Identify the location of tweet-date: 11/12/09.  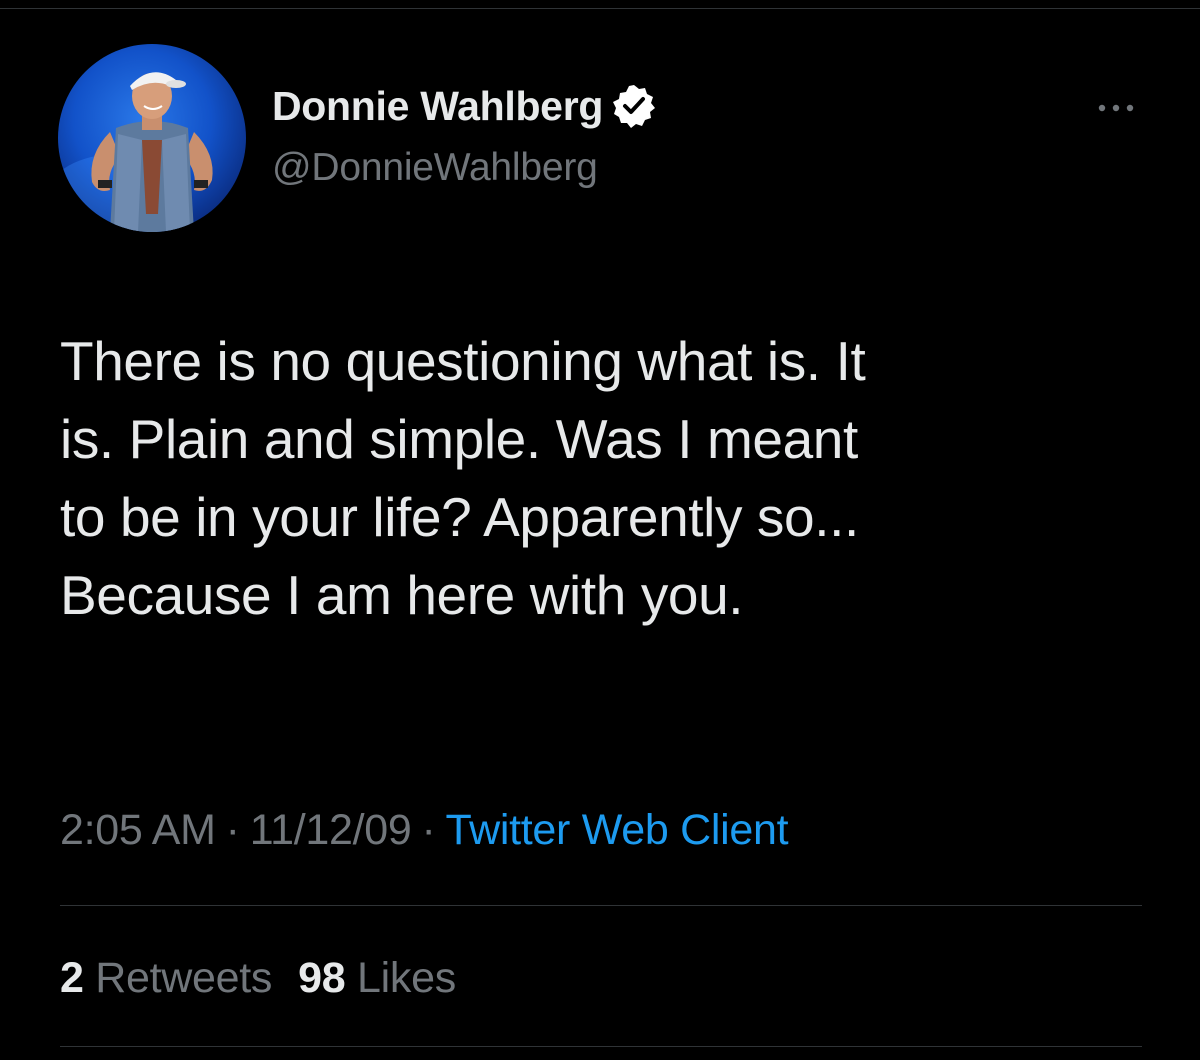
(331, 830).